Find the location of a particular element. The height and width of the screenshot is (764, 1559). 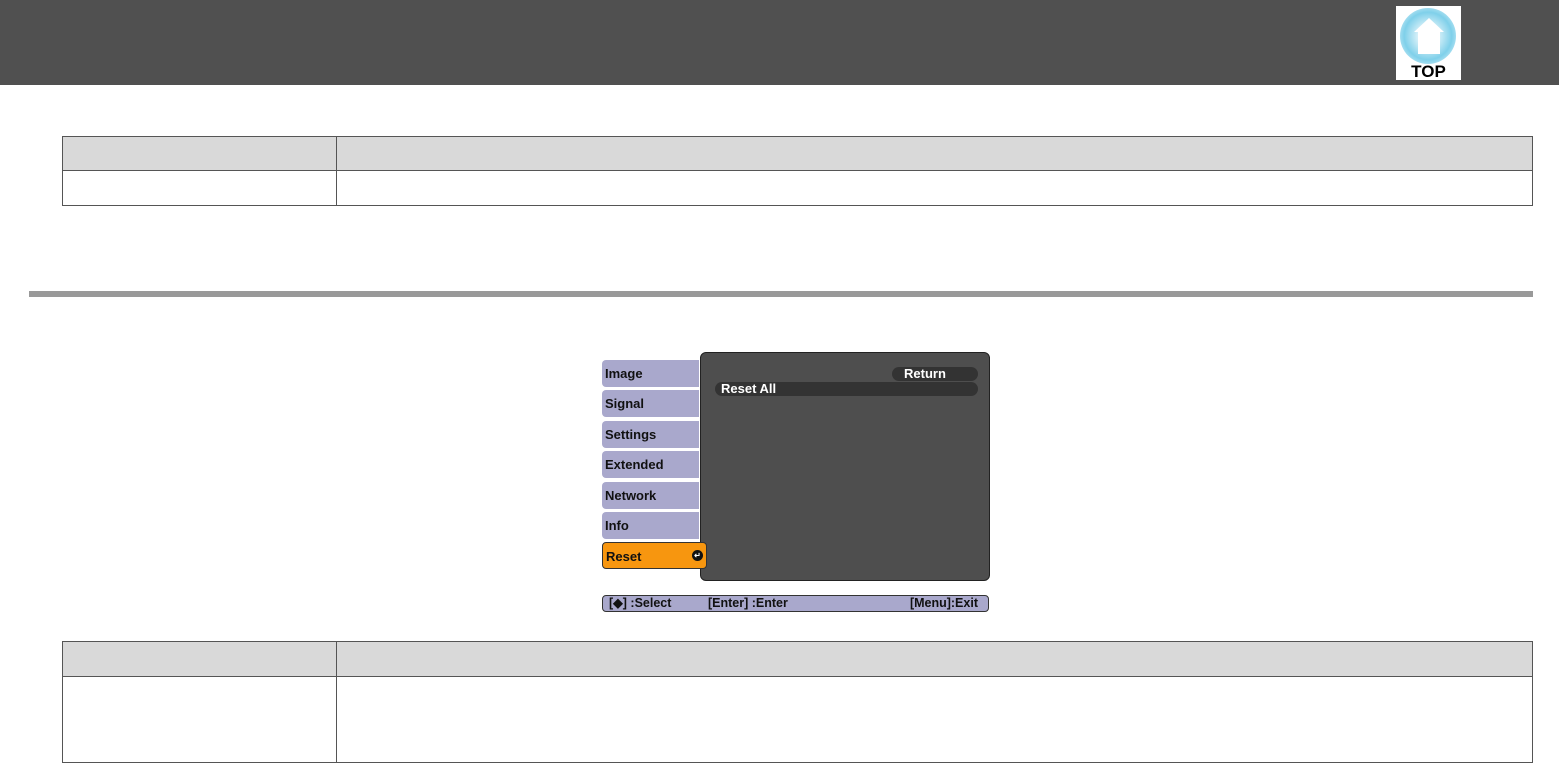

home-icon-body is located at coordinates (1429, 43).